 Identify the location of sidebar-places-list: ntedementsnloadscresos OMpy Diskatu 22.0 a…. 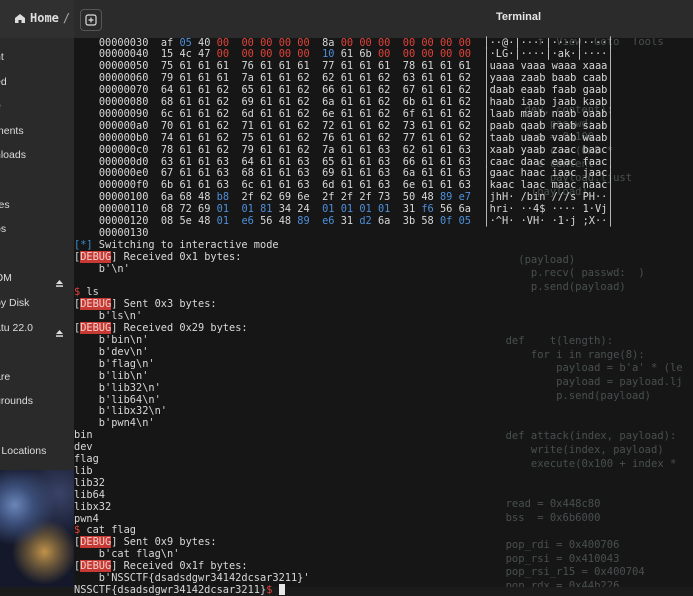
(37, 254).